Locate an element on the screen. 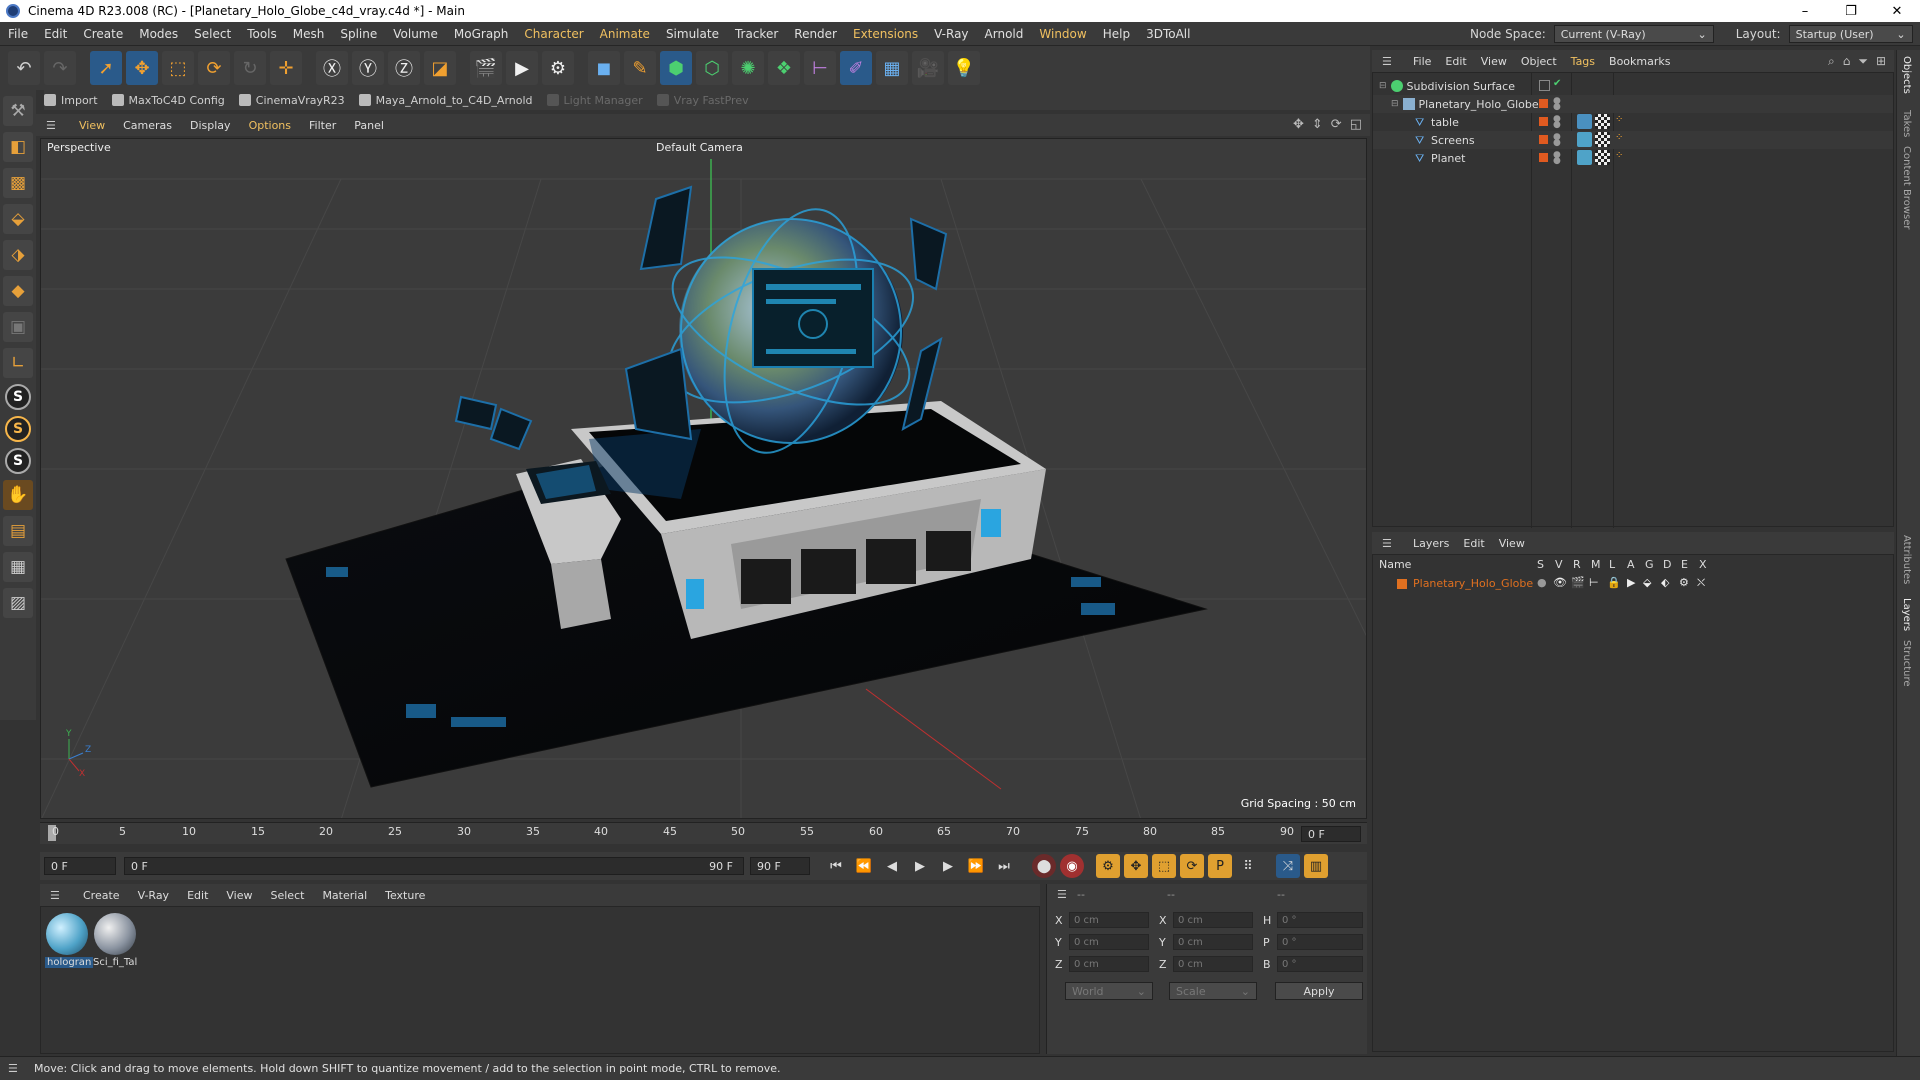  render-clapper-icon: 🎬 is located at coordinates (1578, 582).